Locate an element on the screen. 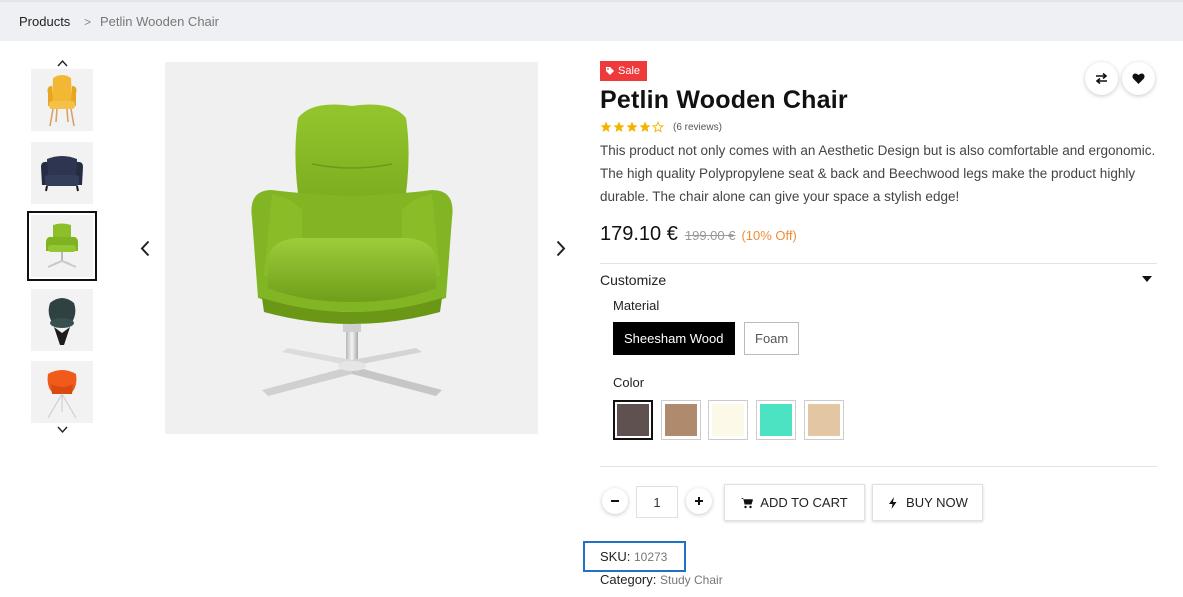 This screenshot has width=1183, height=597. sale-badge-label: Sale is located at coordinates (629, 71).